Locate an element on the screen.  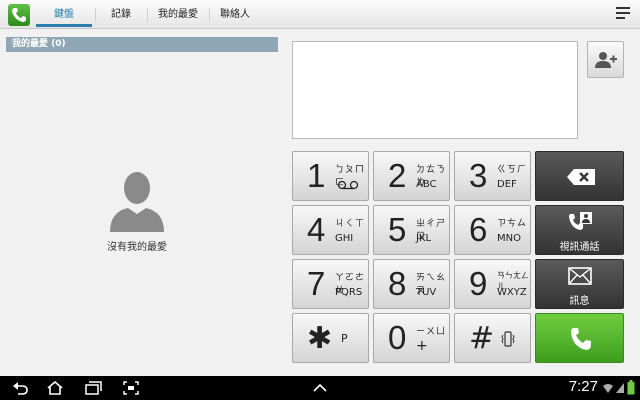
key-digit: 1 is located at coordinates (316, 175).